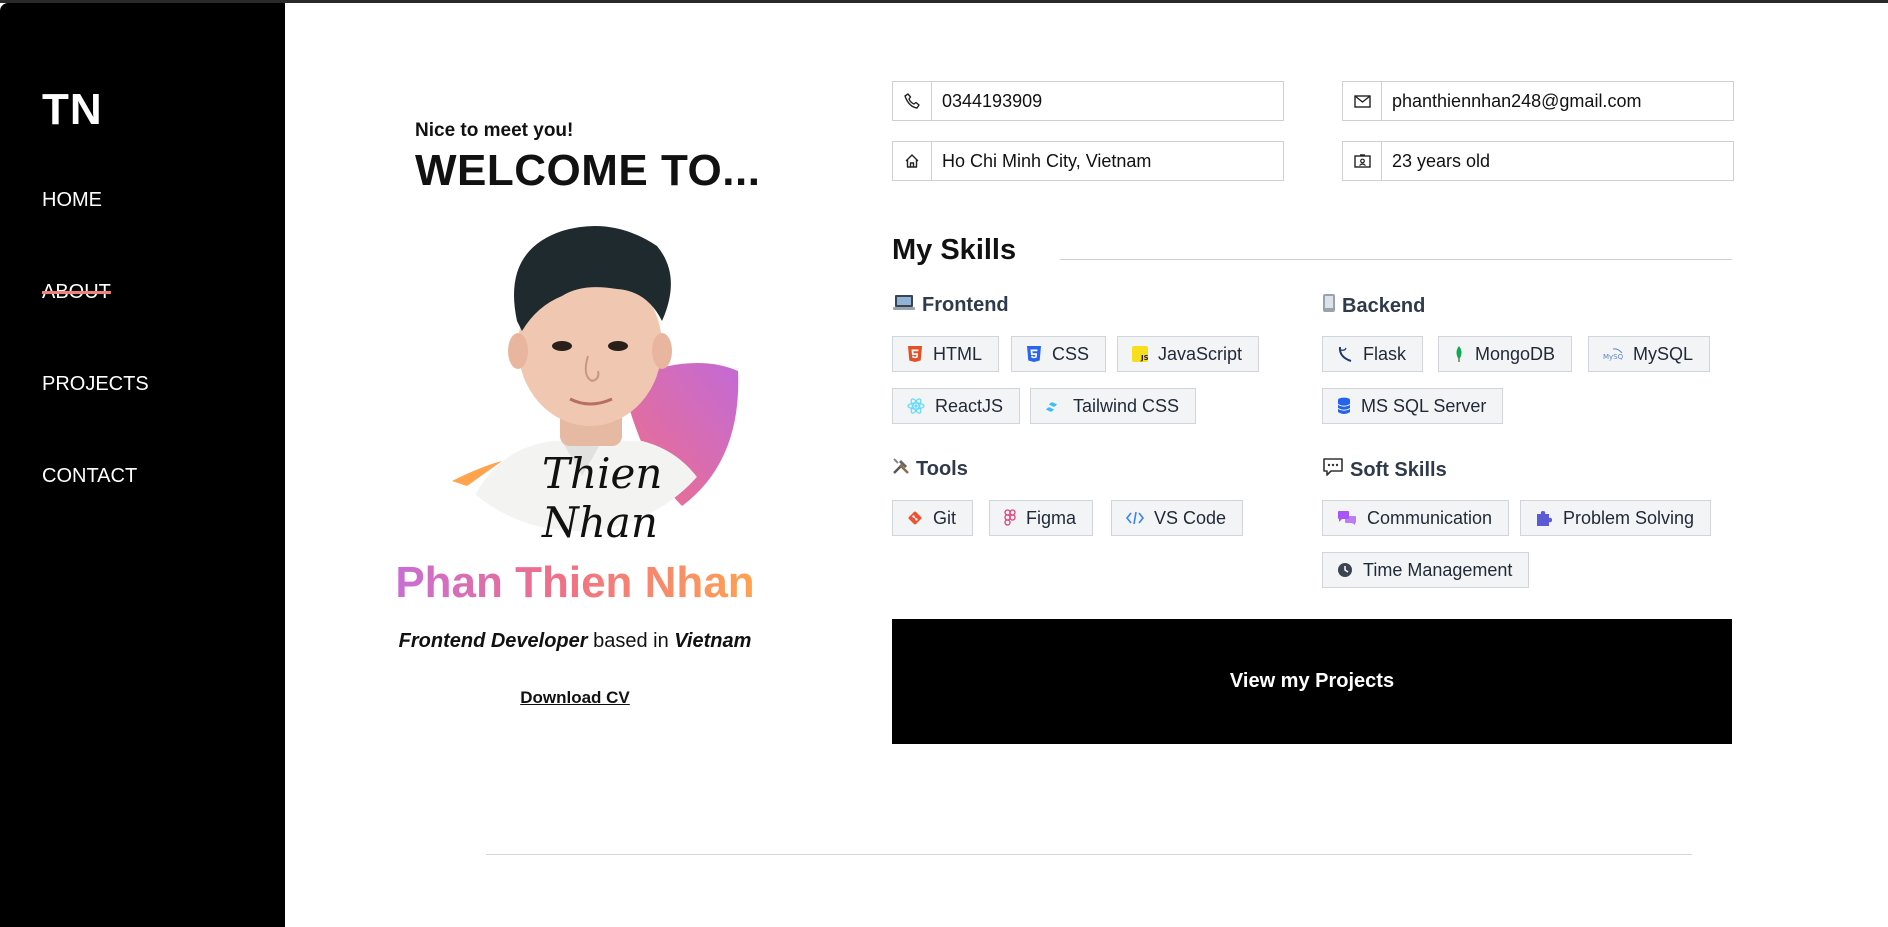  What do you see at coordinates (954, 250) in the screenshot?
I see `skills-title: My Skills` at bounding box center [954, 250].